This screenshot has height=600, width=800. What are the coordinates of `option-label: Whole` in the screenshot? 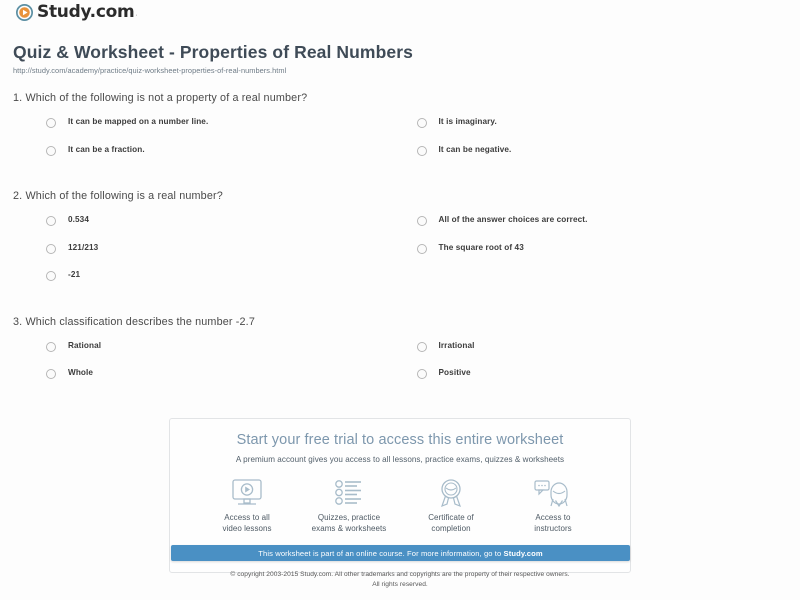 It's located at (81, 373).